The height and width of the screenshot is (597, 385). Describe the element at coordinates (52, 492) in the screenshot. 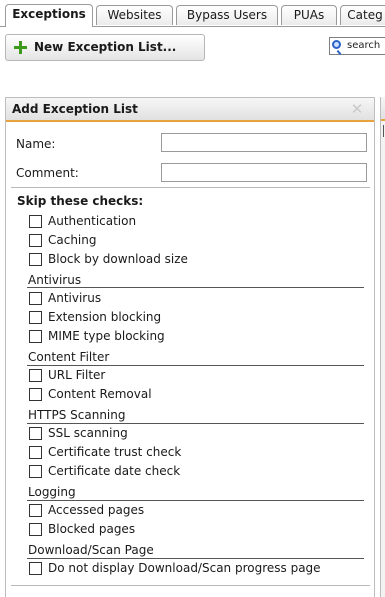

I see `group-title-logging: Logging` at that location.